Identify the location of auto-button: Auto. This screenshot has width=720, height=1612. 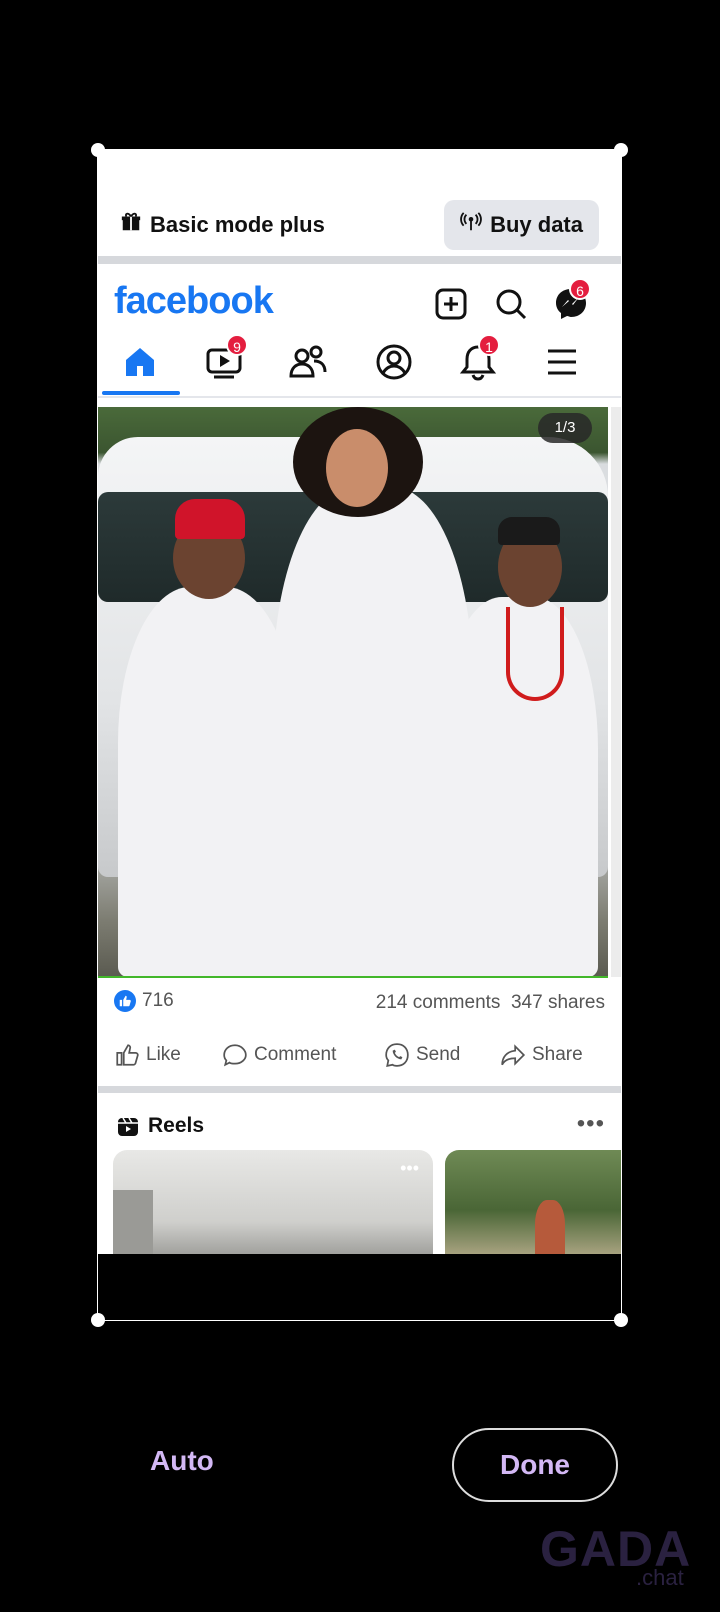
(182, 1461).